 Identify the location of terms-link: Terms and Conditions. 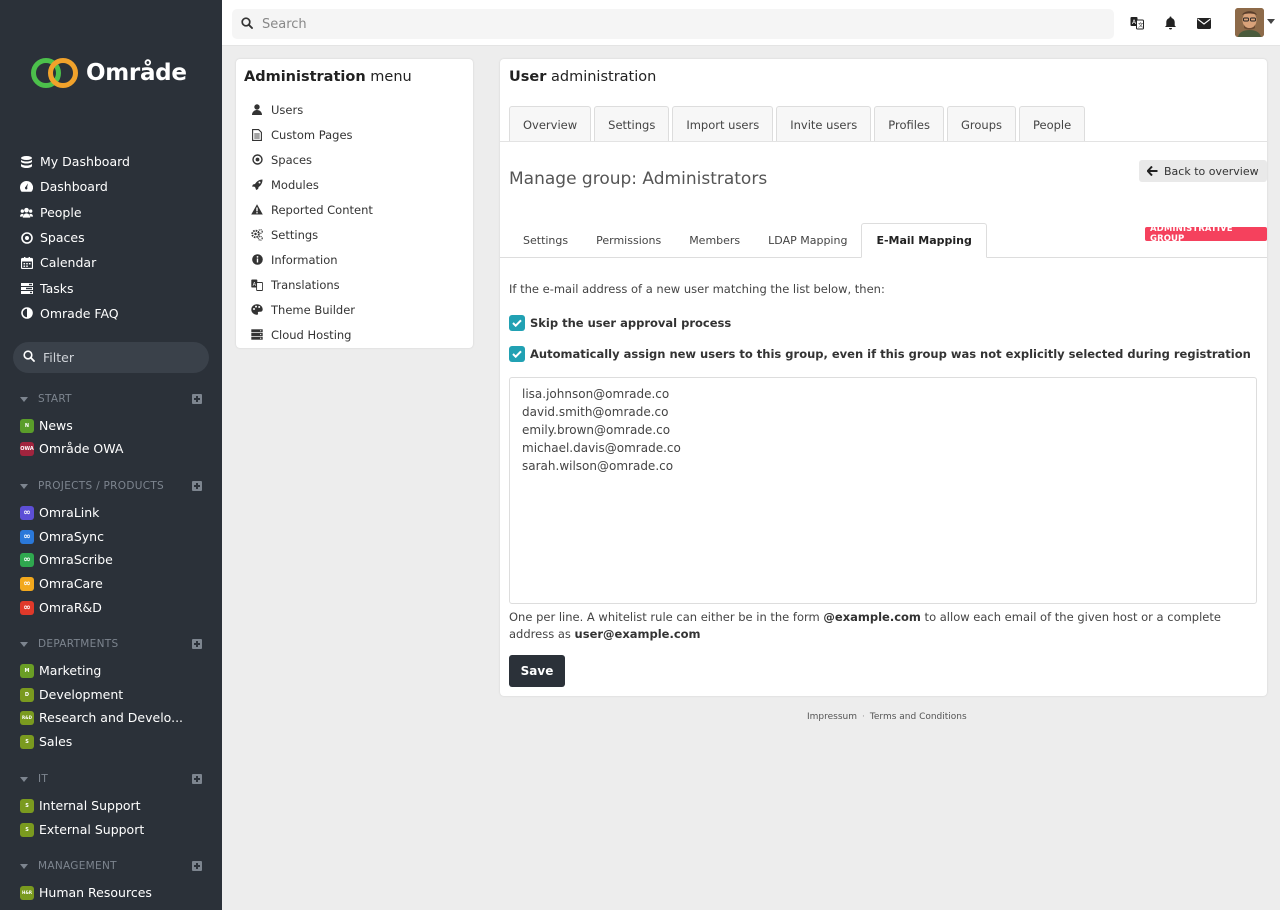
(918, 717).